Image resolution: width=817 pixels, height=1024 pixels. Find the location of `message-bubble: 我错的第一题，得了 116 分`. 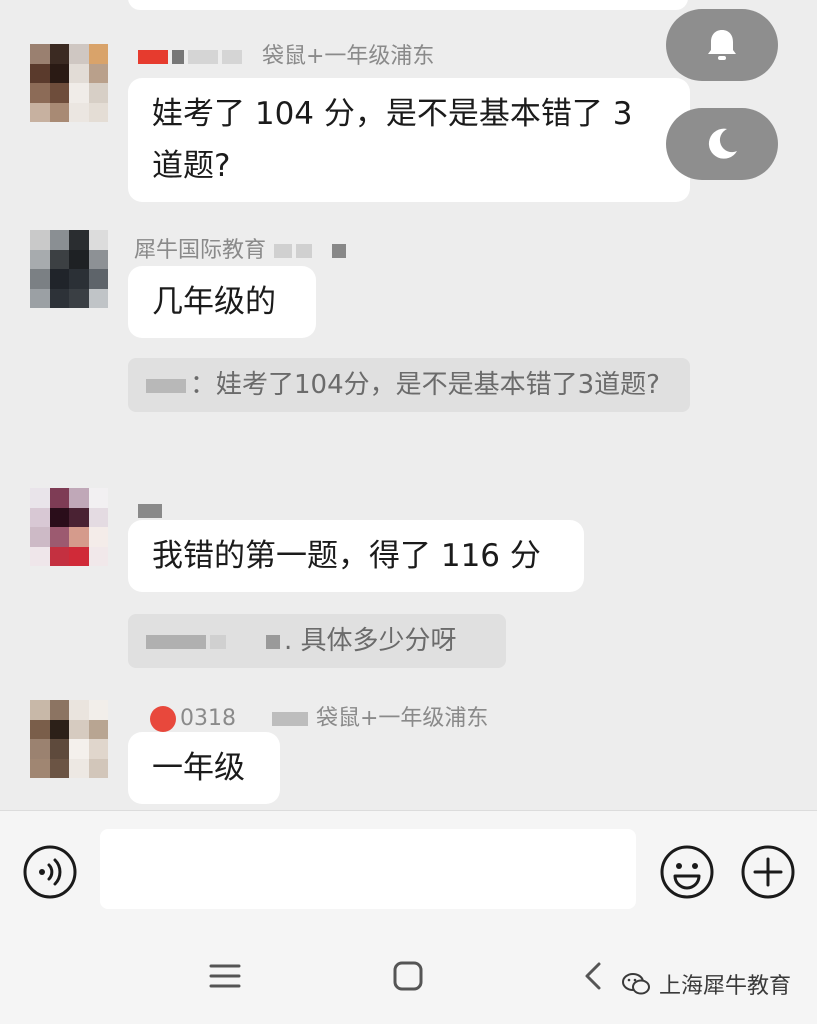

message-bubble: 我错的第一题，得了 116 分 is located at coordinates (356, 556).